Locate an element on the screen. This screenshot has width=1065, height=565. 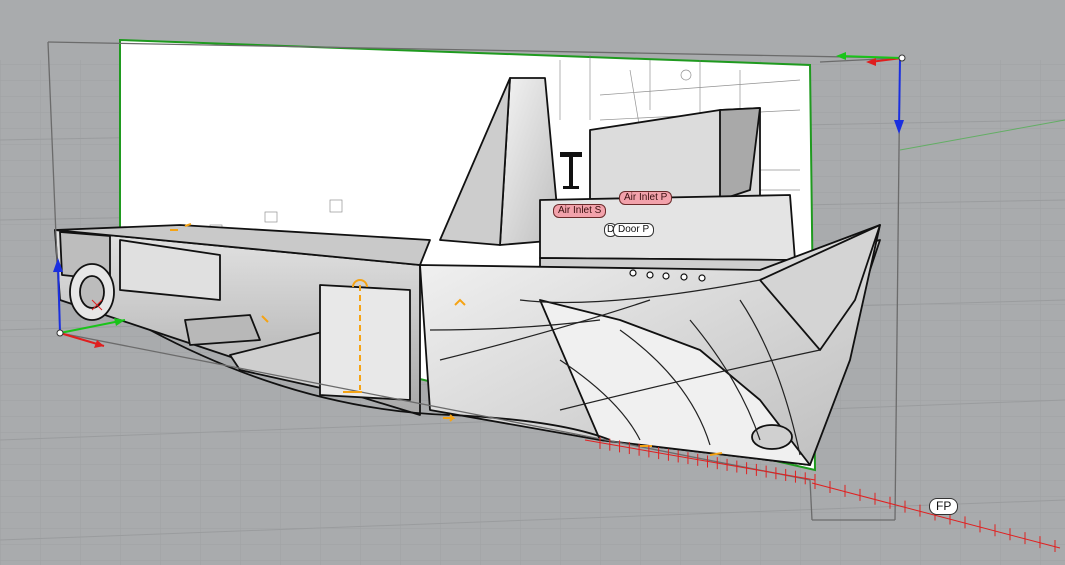
air-inlet-p-label: Air Inlet P is located at coordinates (646, 198).